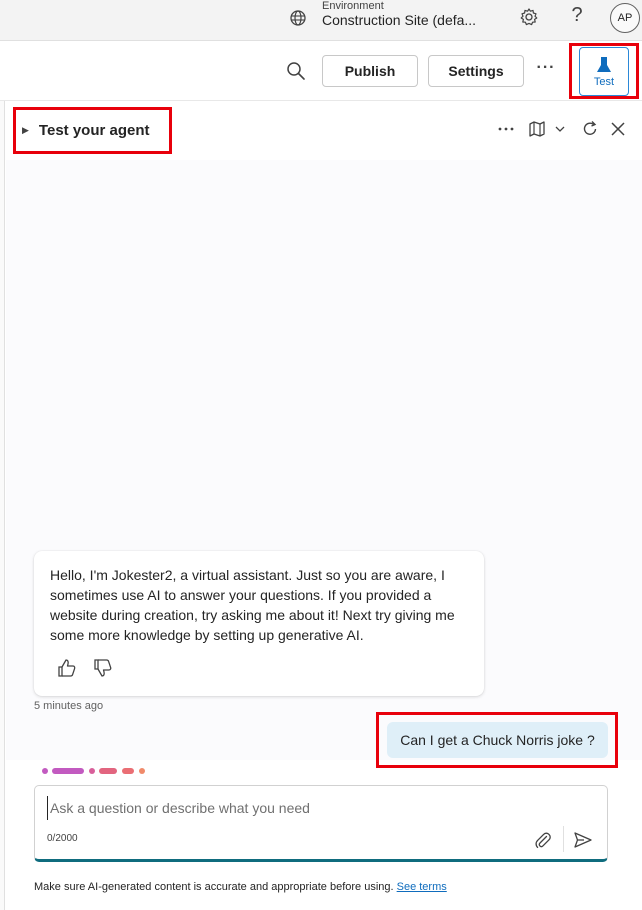  I want to click on send-icon, so click(583, 840).